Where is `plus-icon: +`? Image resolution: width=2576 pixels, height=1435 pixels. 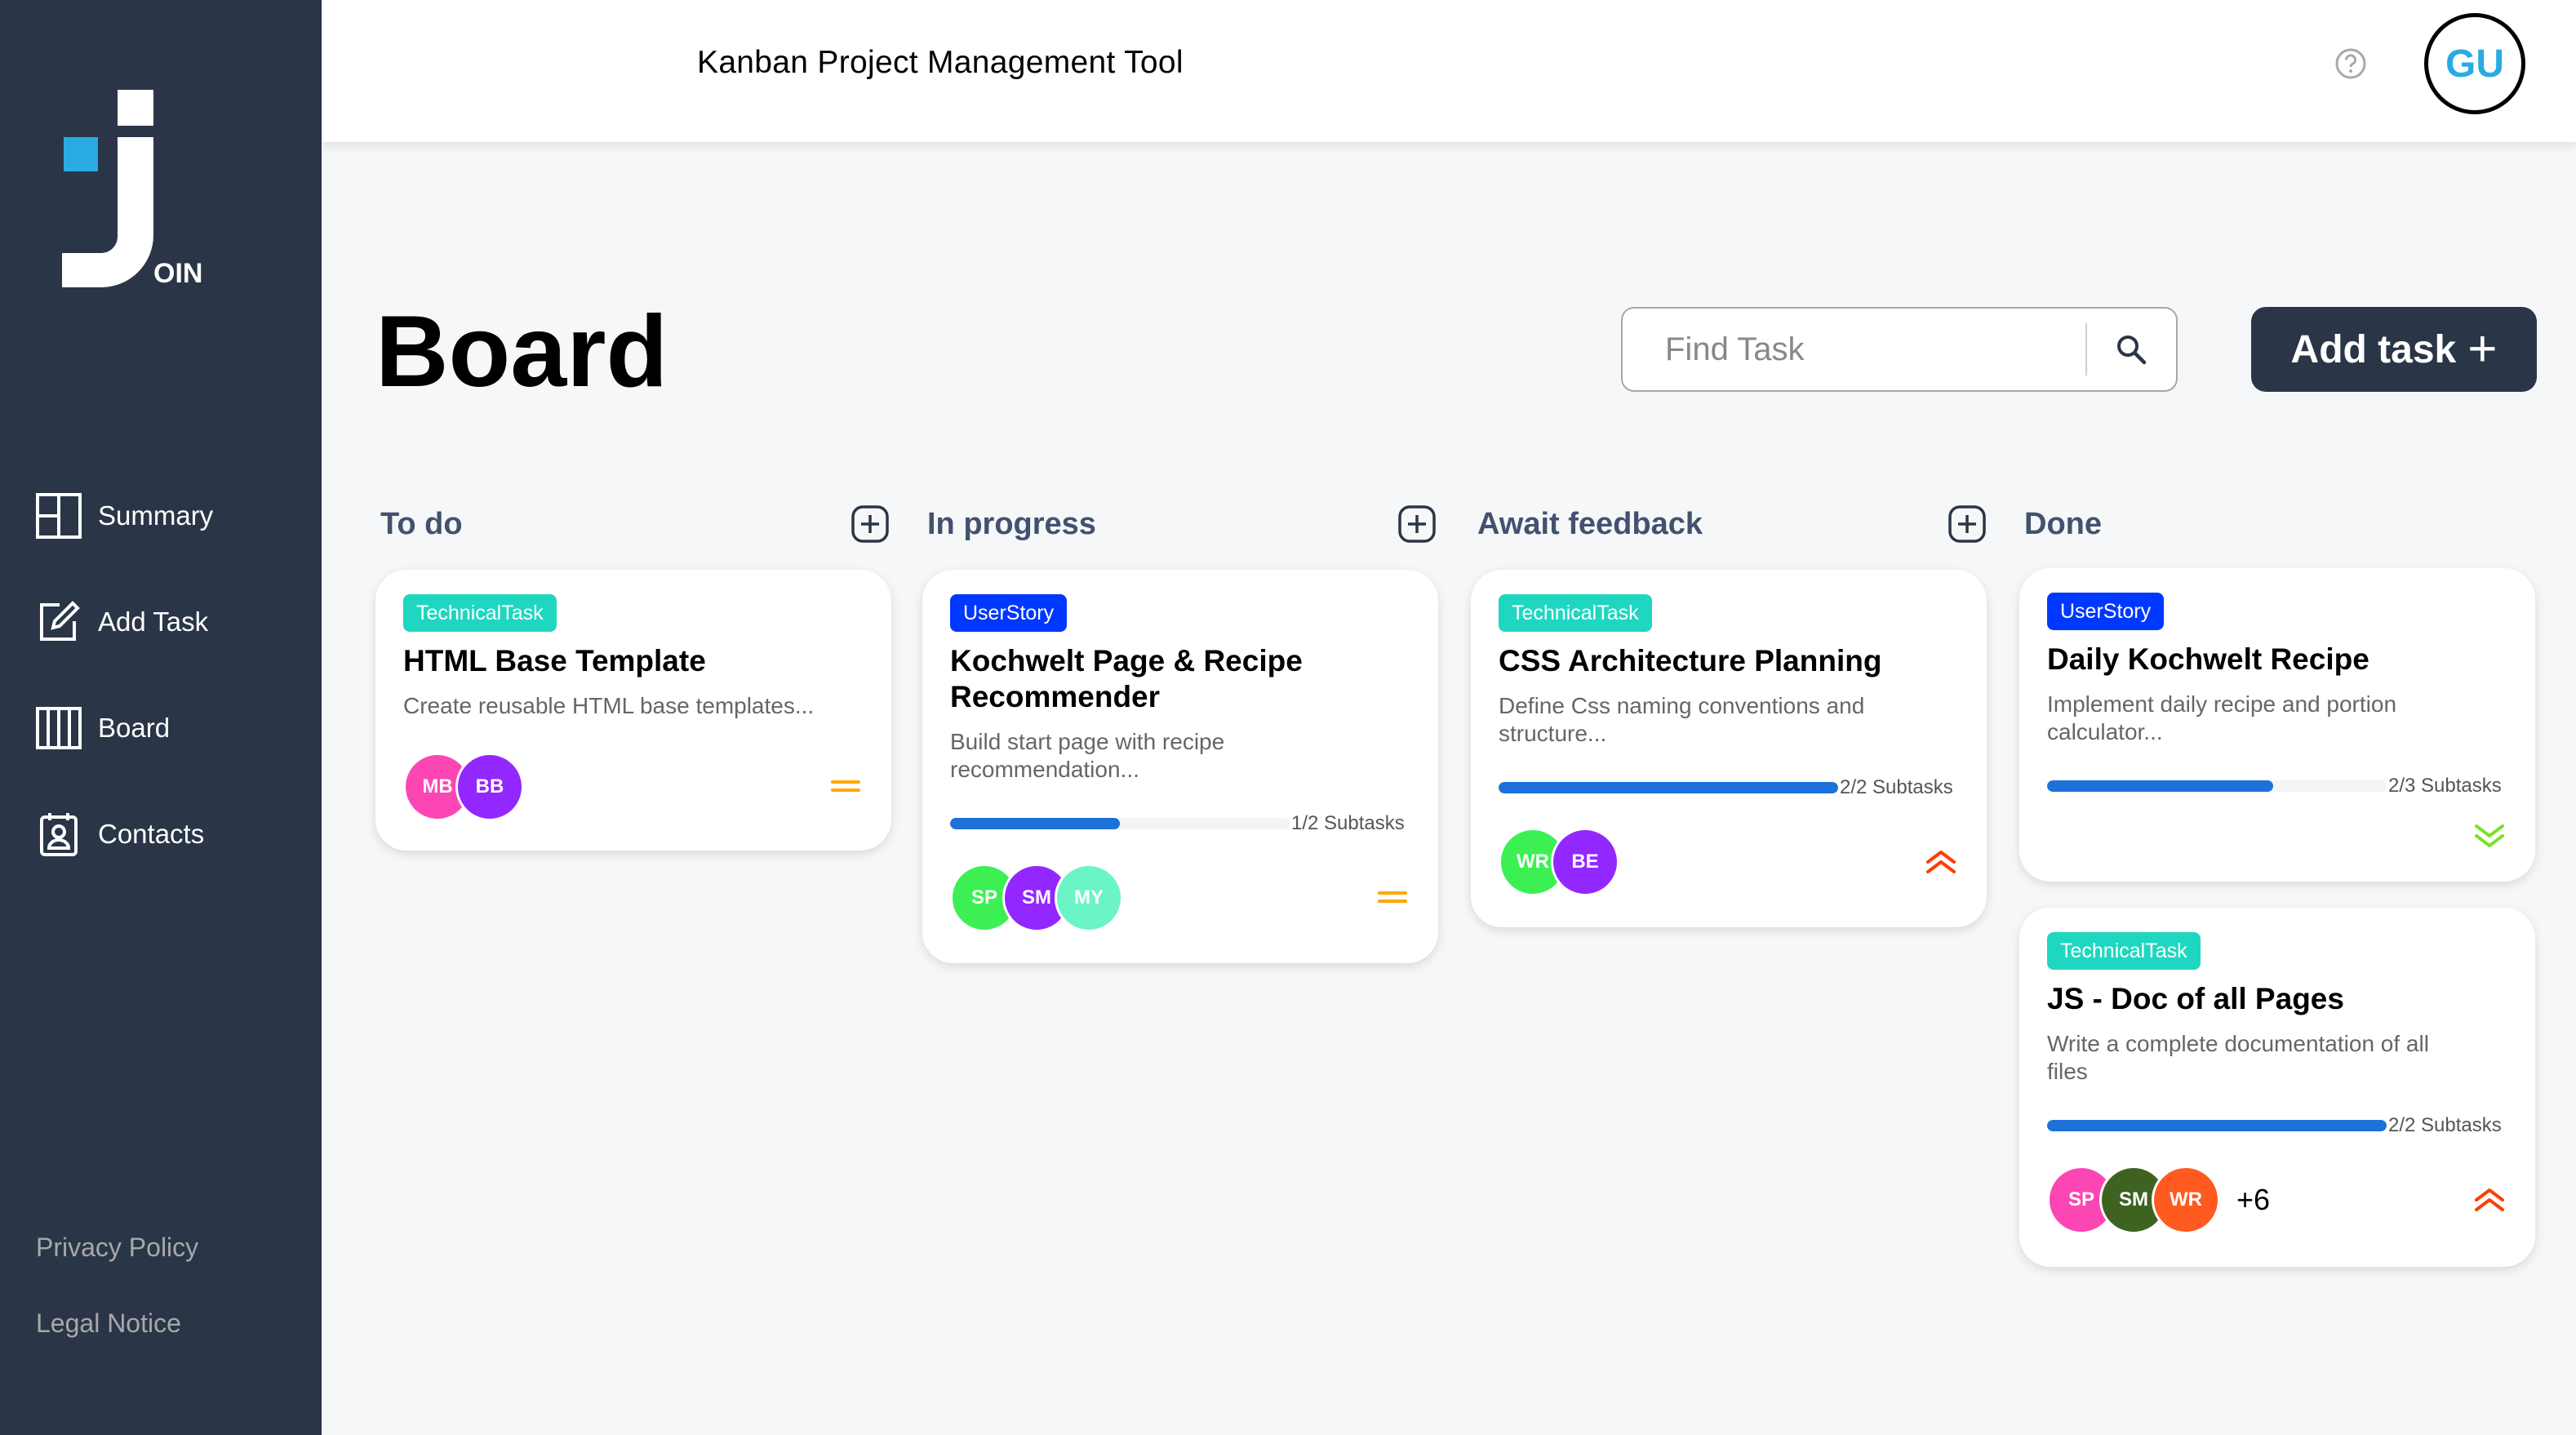 plus-icon: + is located at coordinates (2482, 349).